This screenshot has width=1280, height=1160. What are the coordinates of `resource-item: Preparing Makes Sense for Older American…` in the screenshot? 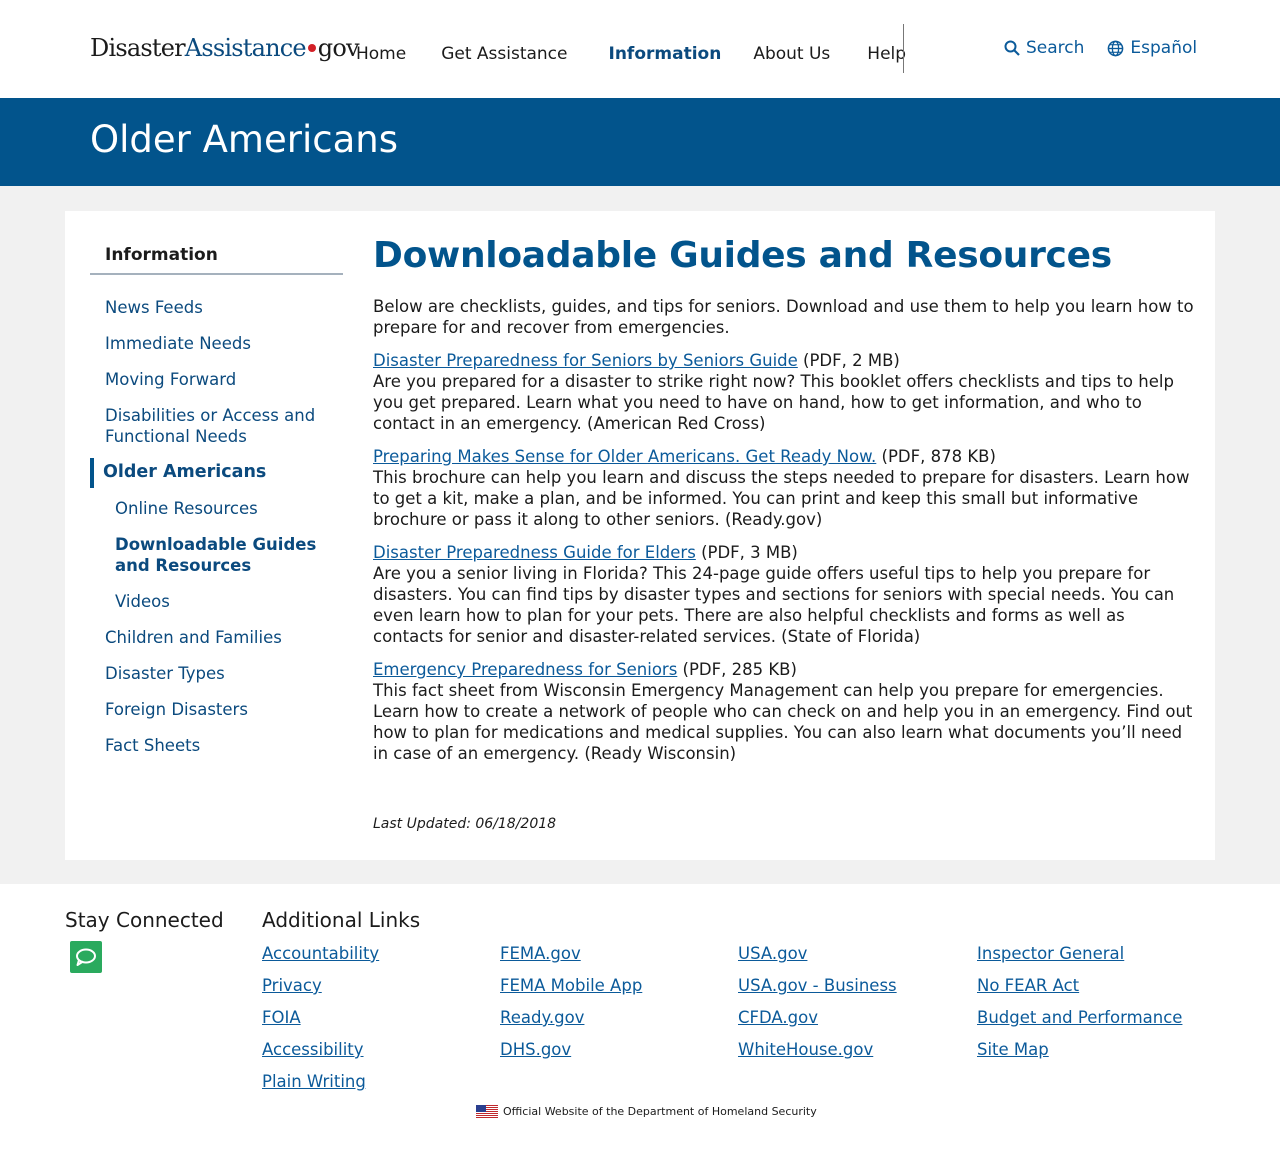 It's located at (785, 488).